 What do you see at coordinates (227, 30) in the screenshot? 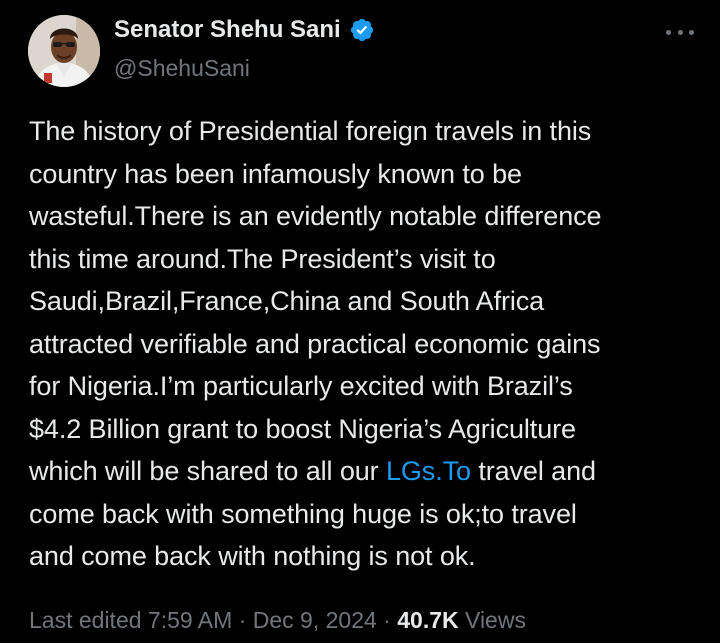
I see `author-display-name: Senator Shehu Sani` at bounding box center [227, 30].